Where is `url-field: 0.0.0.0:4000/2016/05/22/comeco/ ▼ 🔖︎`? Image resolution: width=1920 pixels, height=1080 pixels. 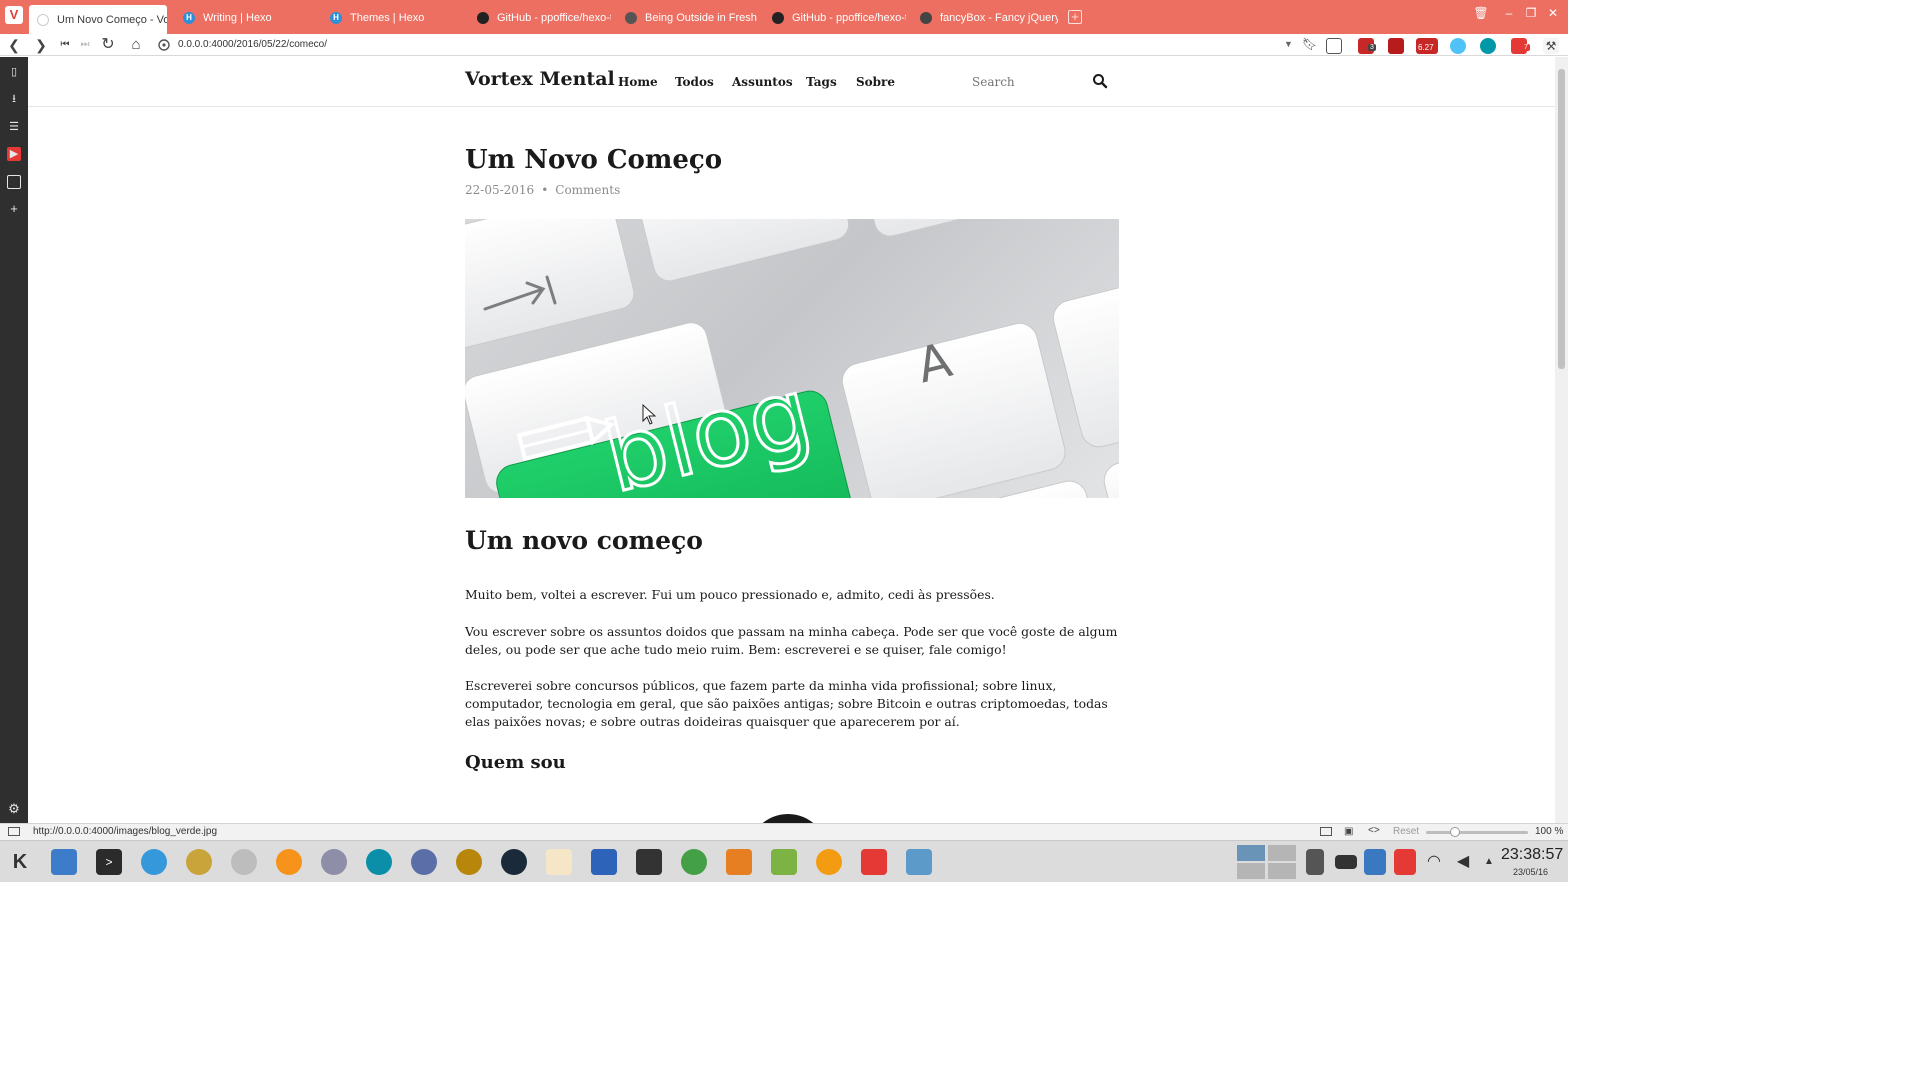 url-field: 0.0.0.0:4000/2016/05/22/comeco/ ▼ 🔖︎ is located at coordinates (736, 45).